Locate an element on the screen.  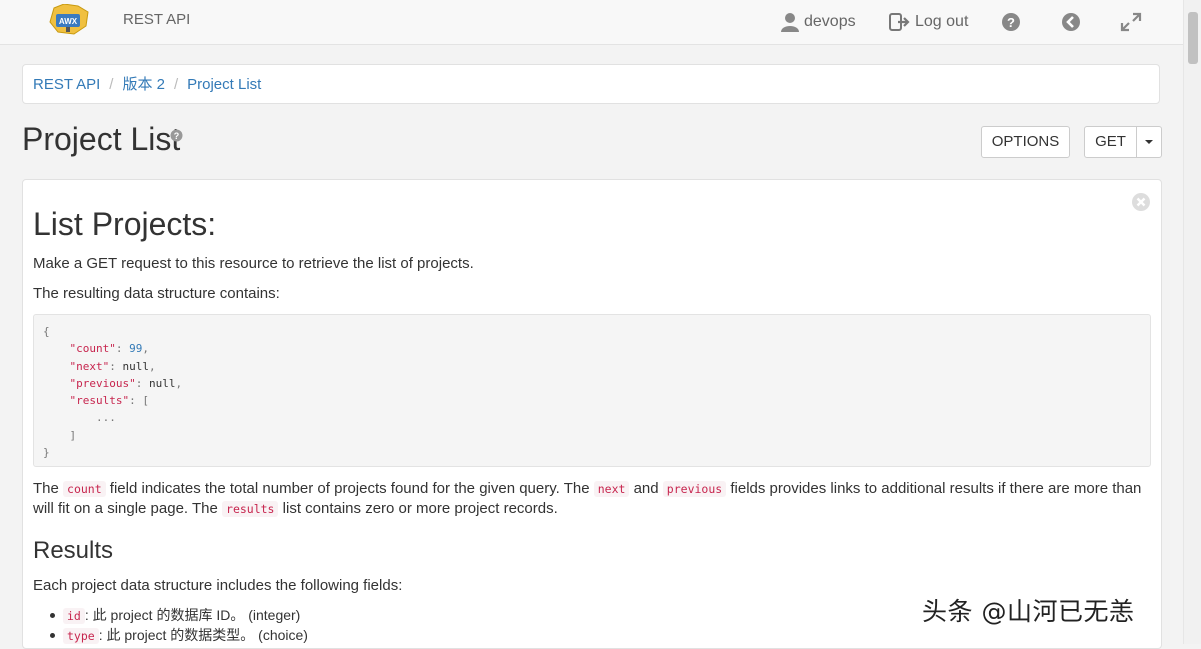
results-heading: Results is located at coordinates (73, 550).